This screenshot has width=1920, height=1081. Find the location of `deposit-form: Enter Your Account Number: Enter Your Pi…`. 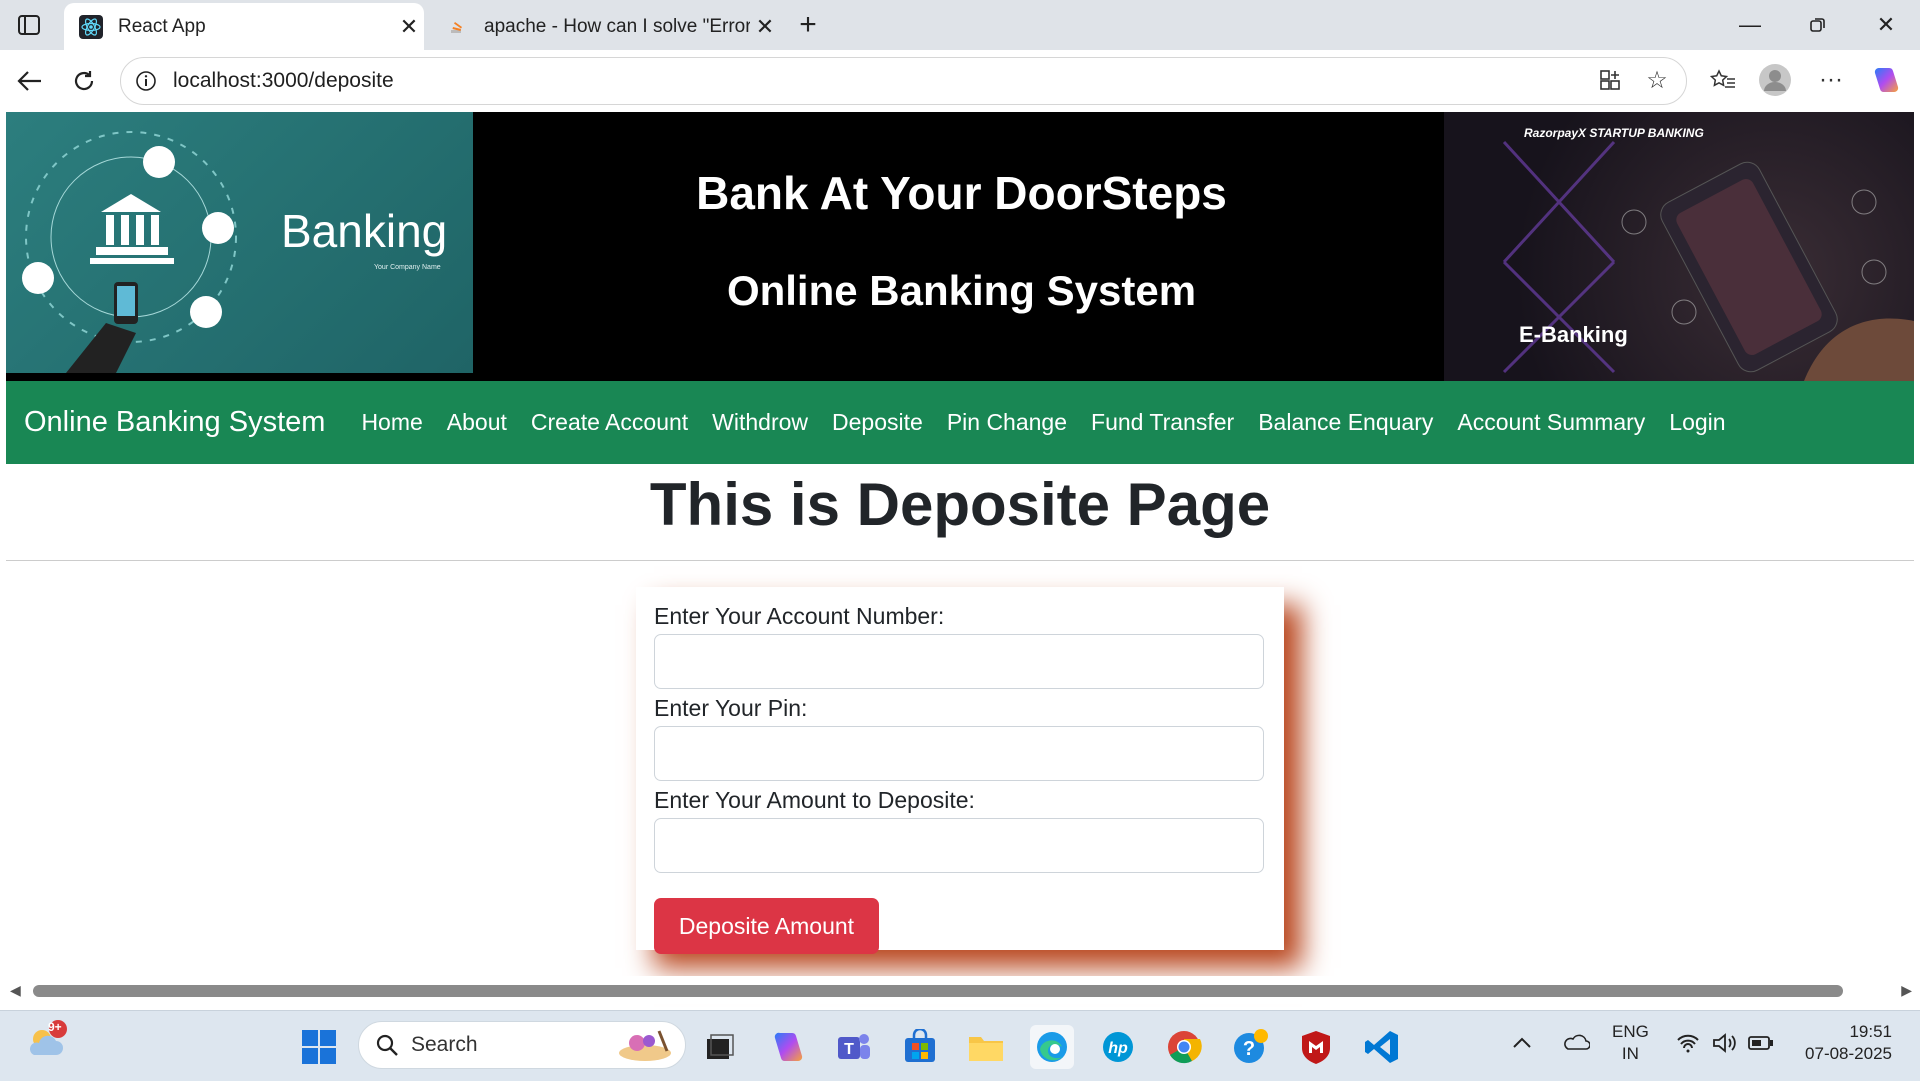

deposit-form: Enter Your Account Number: Enter Your Pi… is located at coordinates (960, 770).